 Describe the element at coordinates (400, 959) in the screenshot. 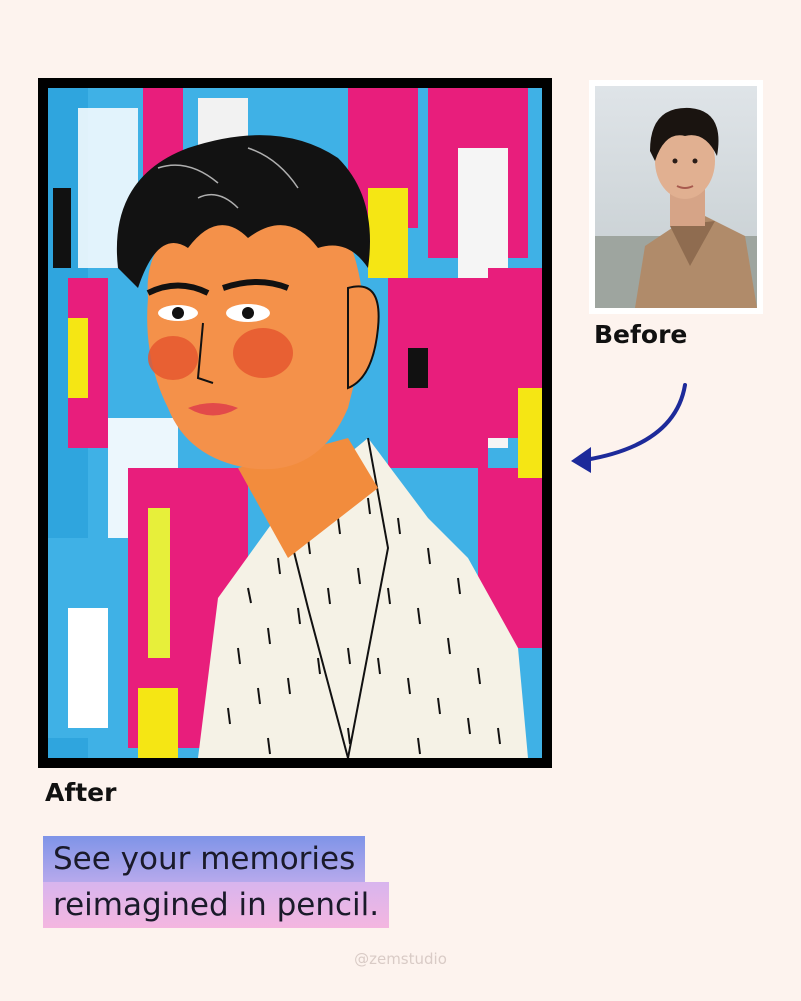

I see `studio-handle: @zemstudio` at that location.